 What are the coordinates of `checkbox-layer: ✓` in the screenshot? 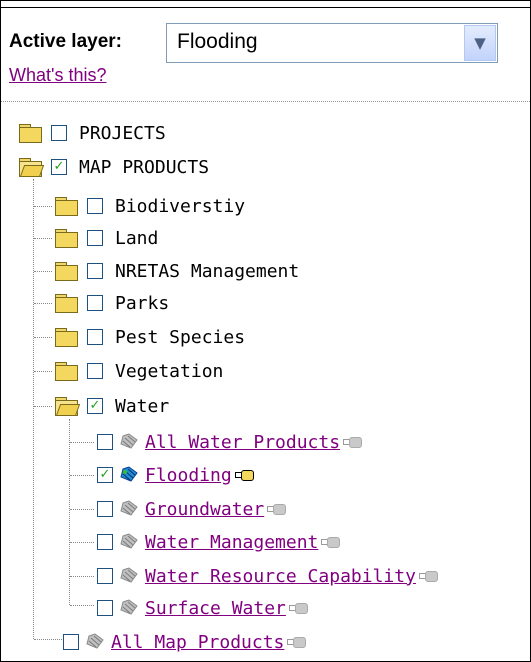 It's located at (105, 475).